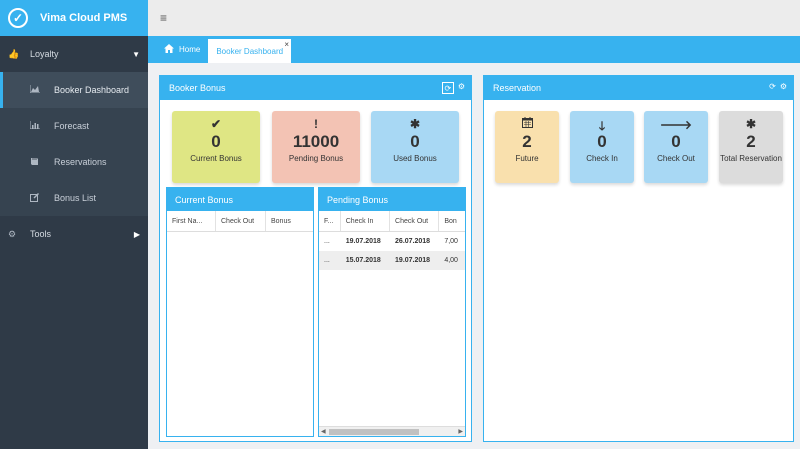 This screenshot has height=449, width=800. I want to click on table-row: ... 15.07.2018 19.07.2018 4,00, so click(392, 260).